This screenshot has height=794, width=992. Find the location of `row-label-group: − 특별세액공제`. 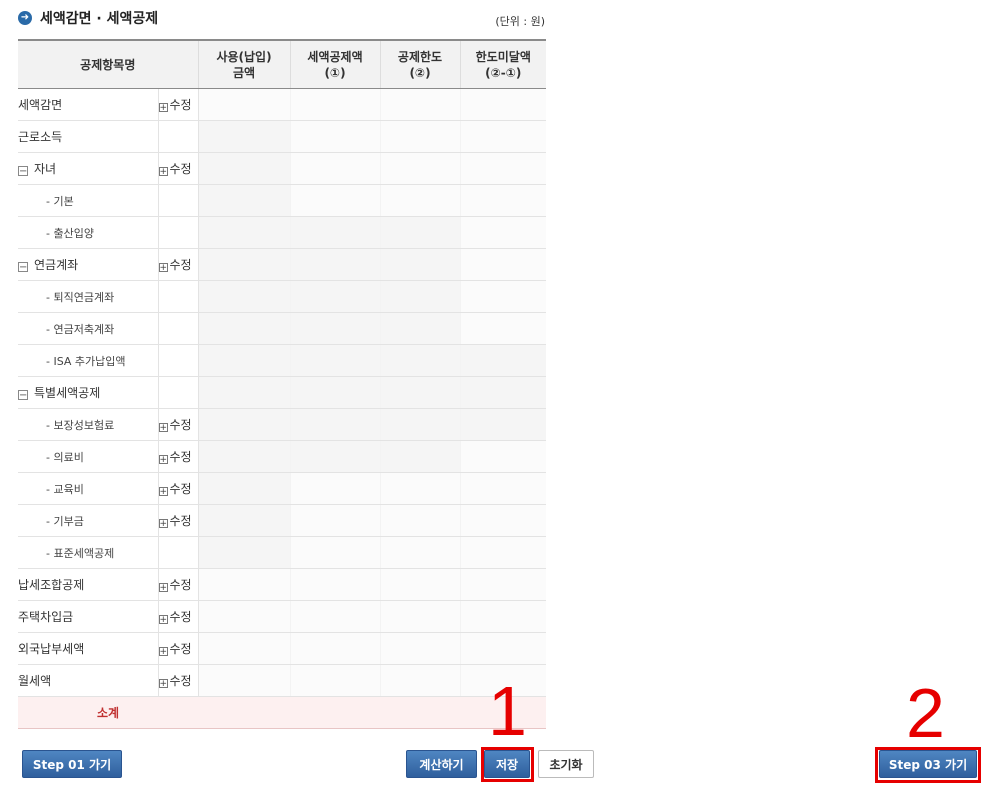

row-label-group: − 특별세액공제 is located at coordinates (88, 392).